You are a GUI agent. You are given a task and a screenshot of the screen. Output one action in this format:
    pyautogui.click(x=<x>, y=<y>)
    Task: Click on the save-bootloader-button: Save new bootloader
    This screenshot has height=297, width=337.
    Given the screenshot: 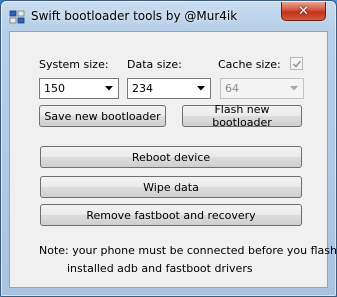 What is the action you would take?
    pyautogui.click(x=102, y=116)
    